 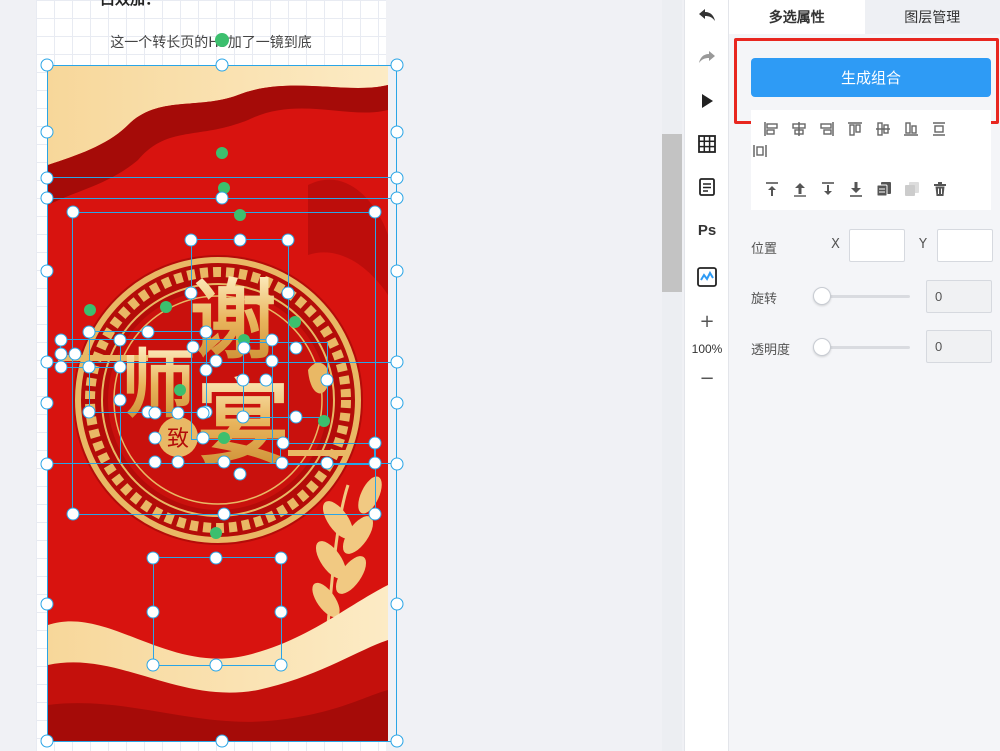 I want to click on ps-import-button: Ps, so click(x=707, y=230).